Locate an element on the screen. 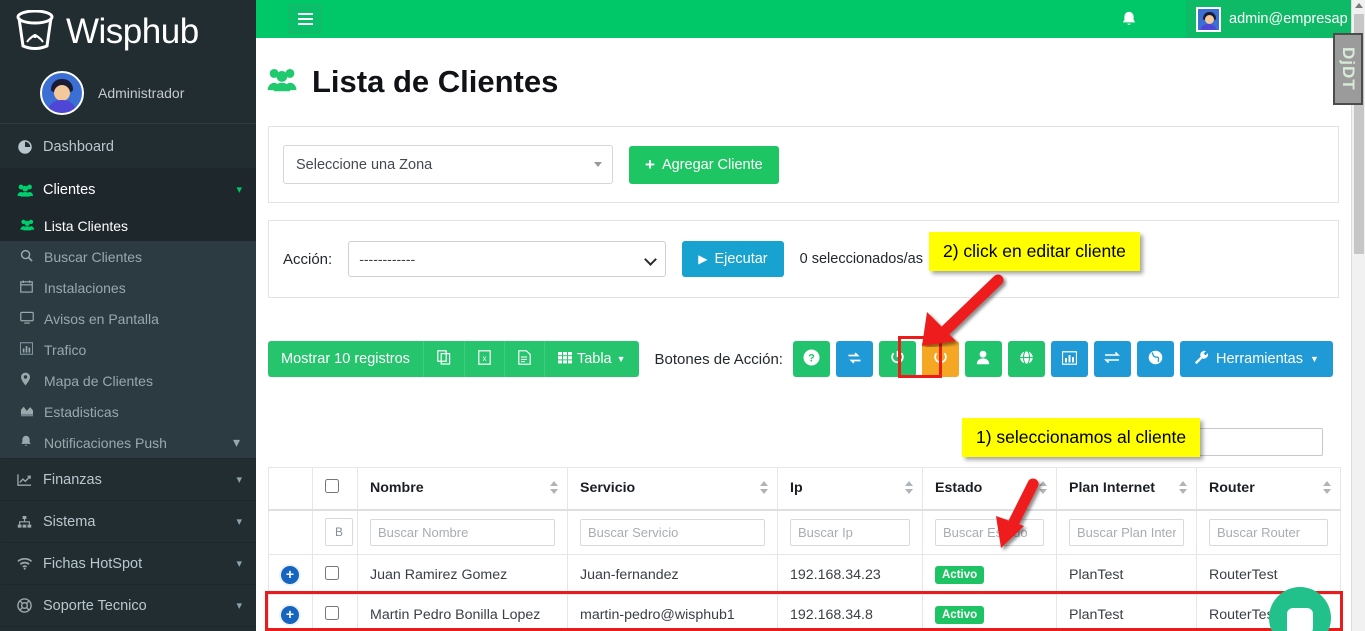  sidebar-item-sistema: Sistema ▾ is located at coordinates (128, 521).